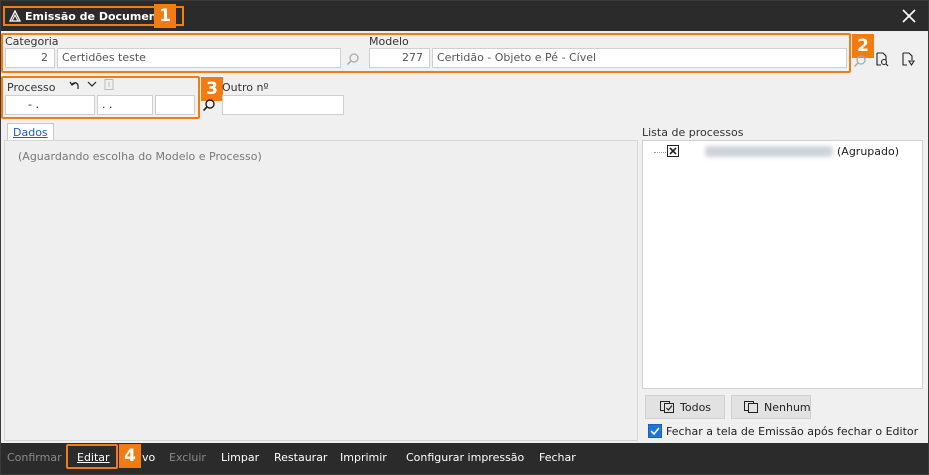  What do you see at coordinates (868, 151) in the screenshot?
I see `lista-item-suffix: (Agrupado)` at bounding box center [868, 151].